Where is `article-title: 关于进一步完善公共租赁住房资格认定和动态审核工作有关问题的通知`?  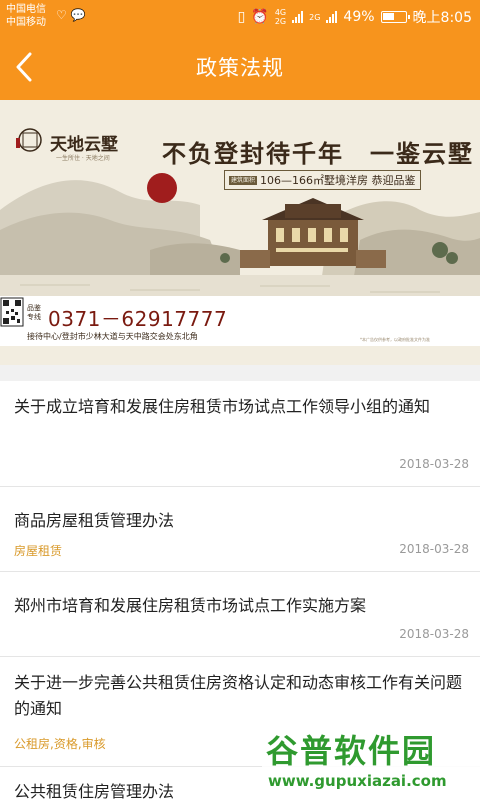 article-title: 关于进一步完善公共租赁住房资格认定和动态审核工作有关问题的通知 is located at coordinates (238, 695).